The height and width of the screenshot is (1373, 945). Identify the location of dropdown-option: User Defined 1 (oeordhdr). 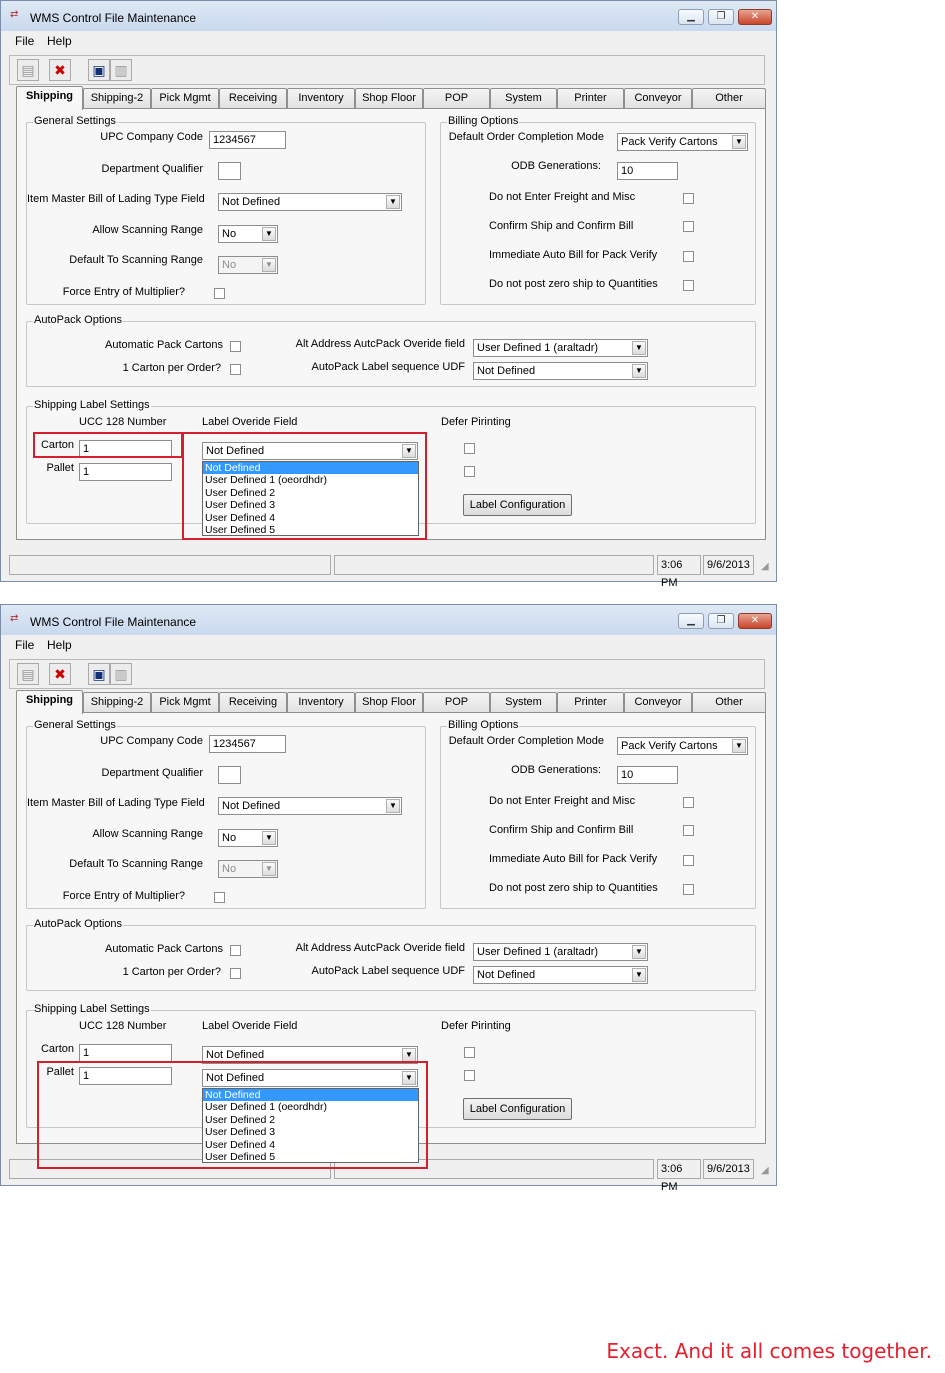
(310, 1107).